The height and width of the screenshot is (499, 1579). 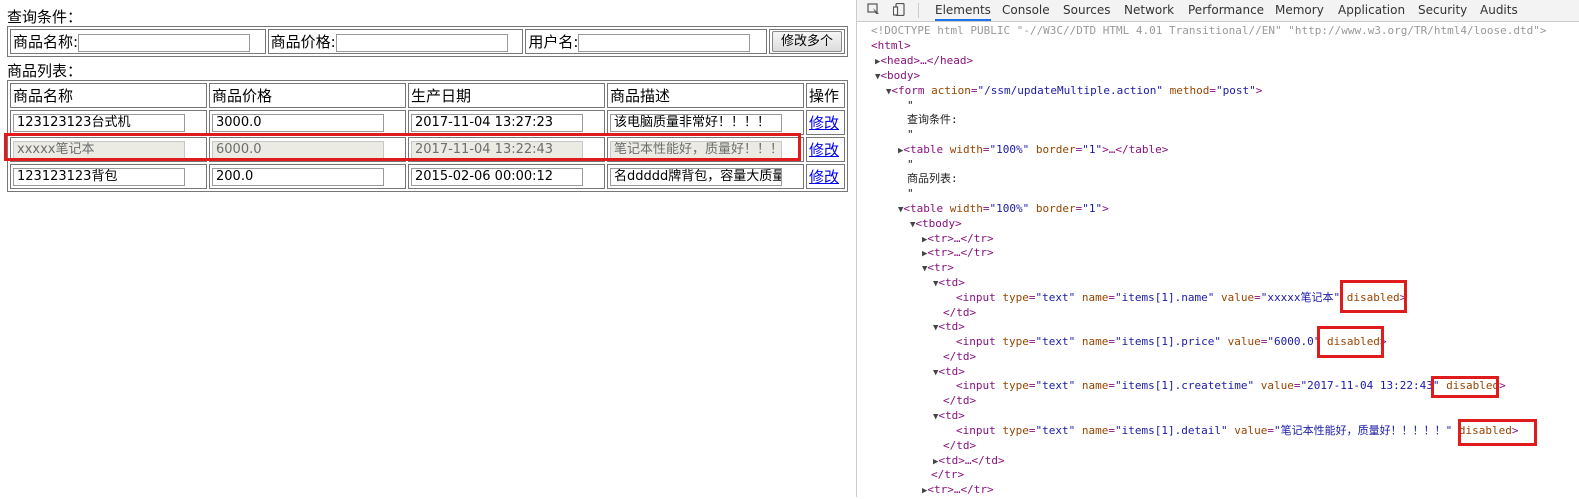 I want to click on text-node-list: 商品列表:, so click(x=932, y=178).